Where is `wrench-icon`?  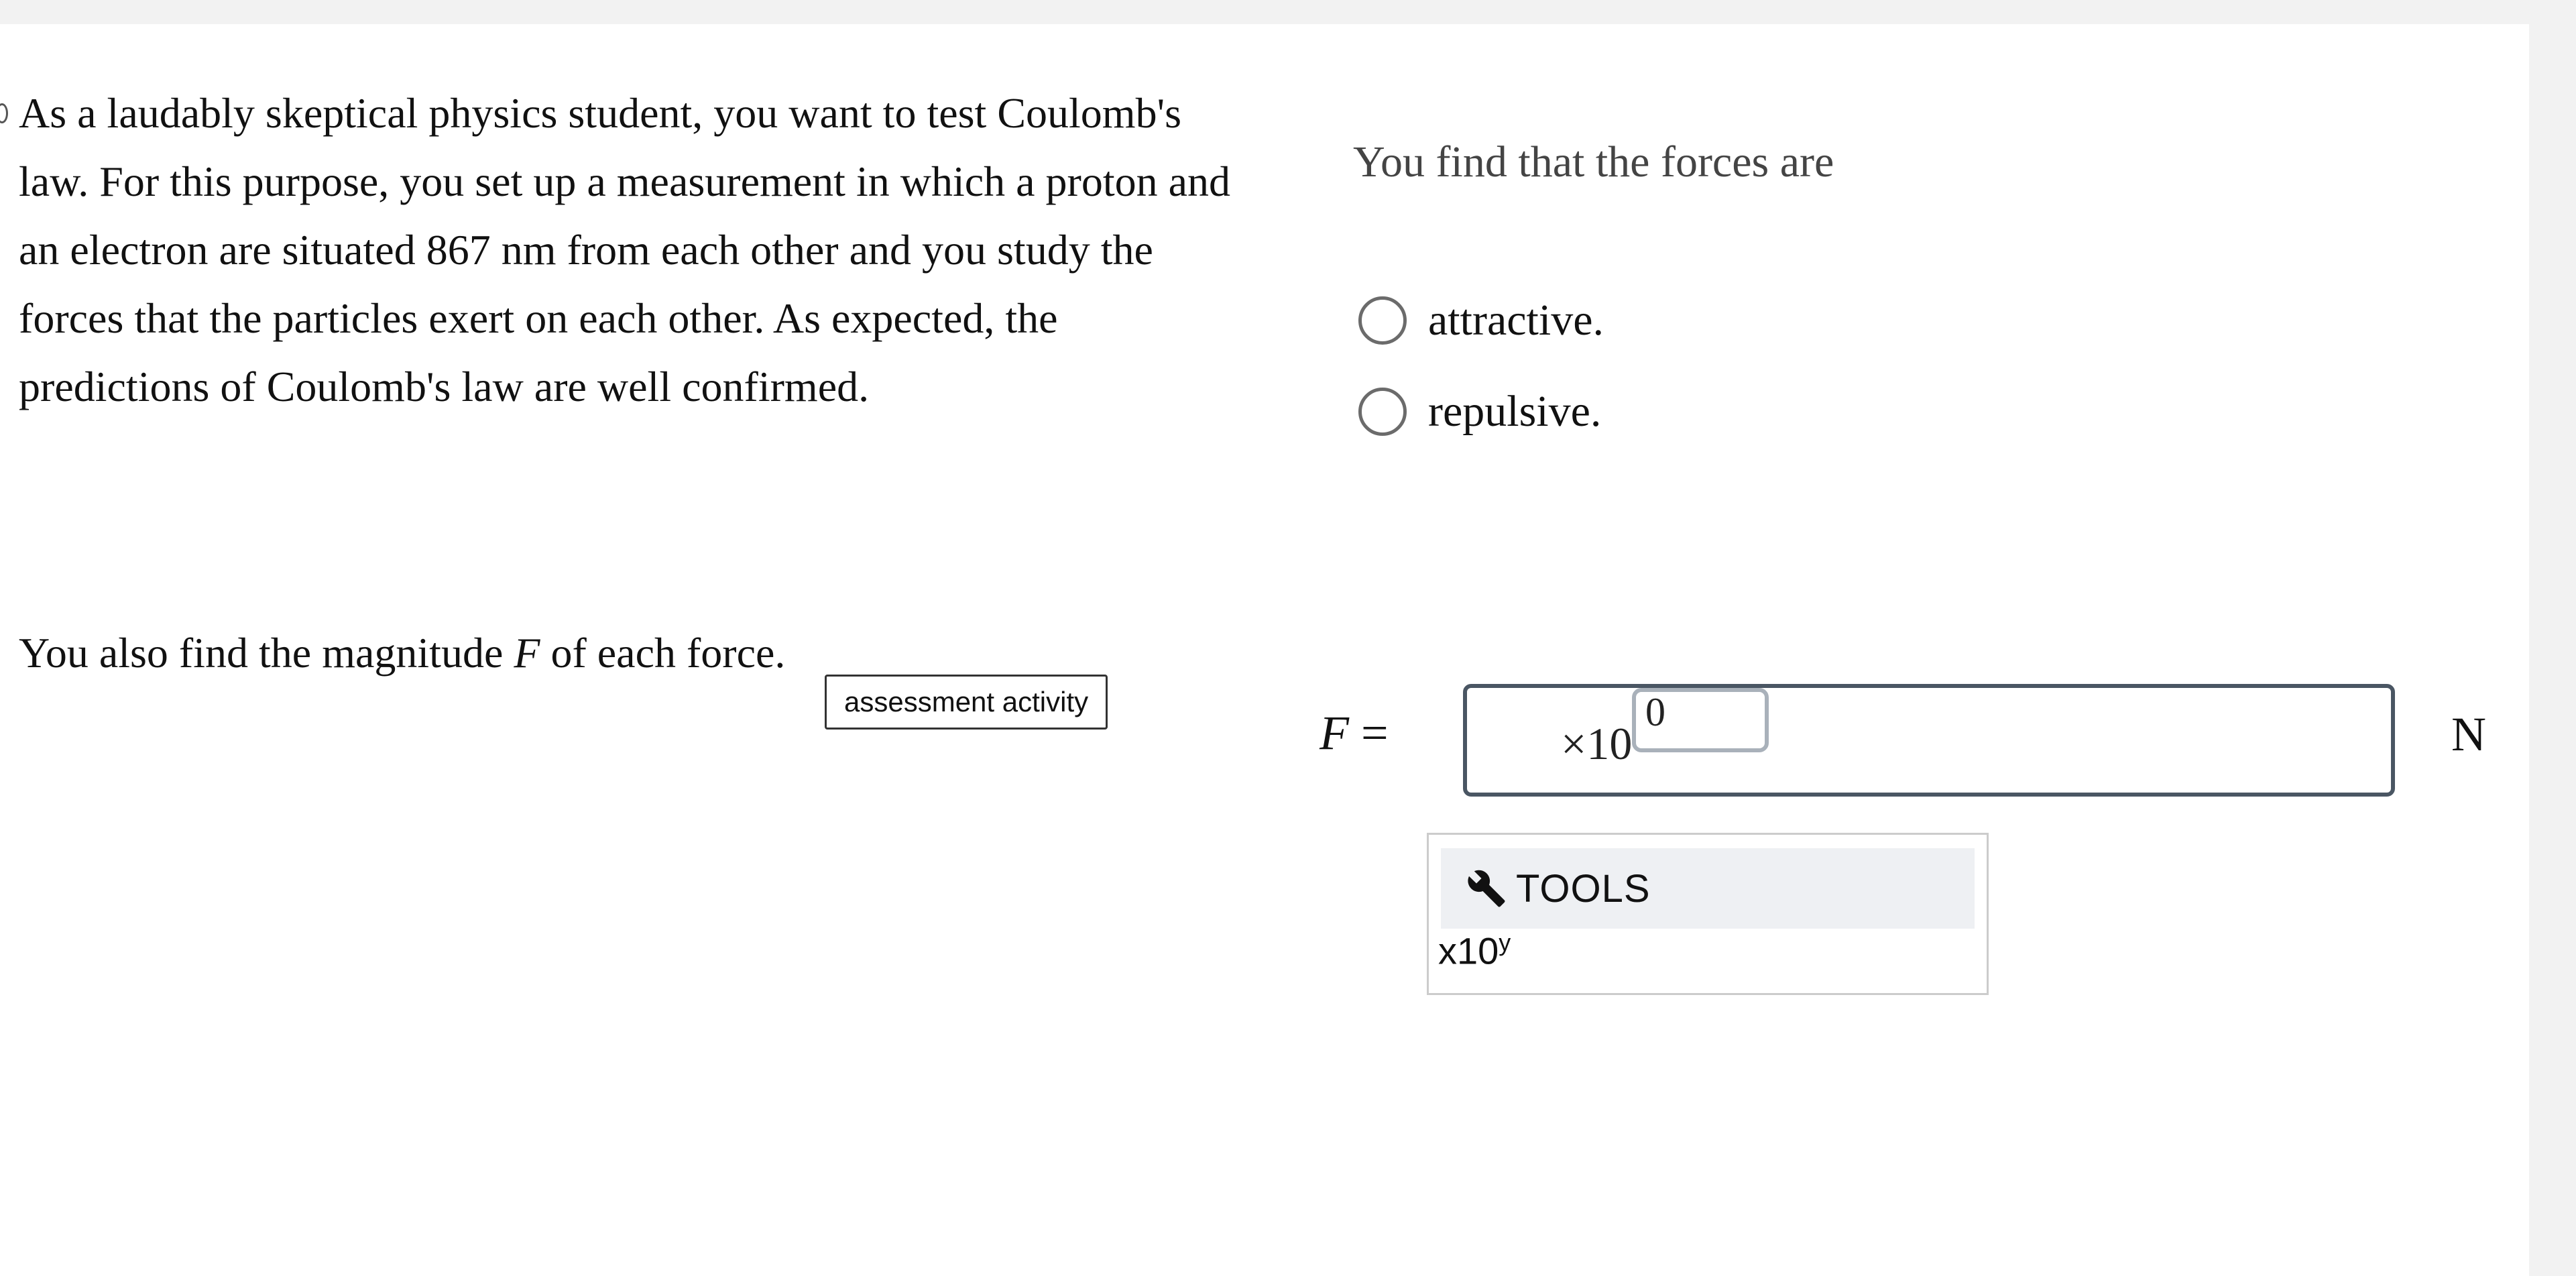 wrench-icon is located at coordinates (1486, 888).